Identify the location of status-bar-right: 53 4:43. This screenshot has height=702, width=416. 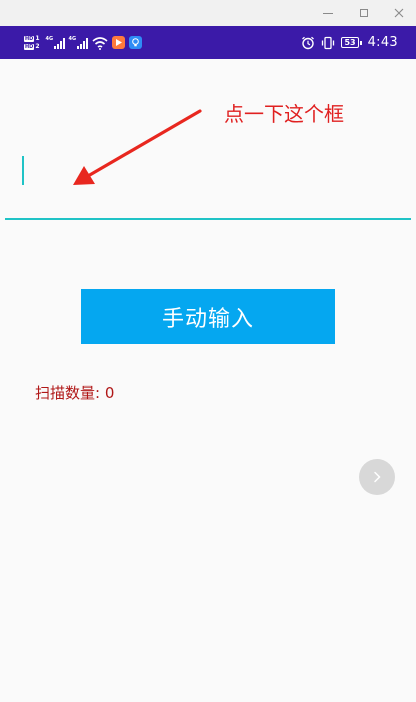
(349, 42).